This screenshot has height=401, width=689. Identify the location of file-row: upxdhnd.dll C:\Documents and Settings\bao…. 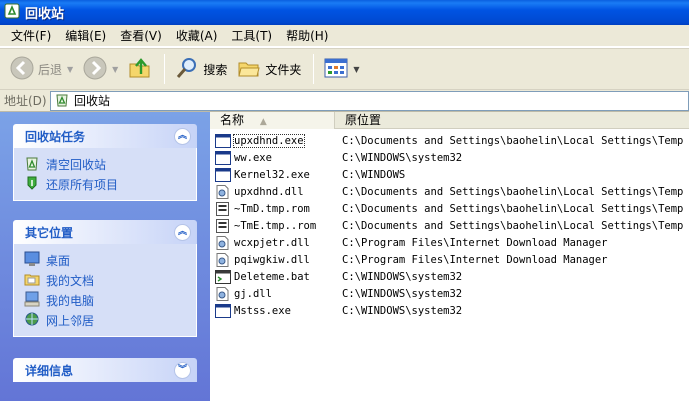
(449, 191).